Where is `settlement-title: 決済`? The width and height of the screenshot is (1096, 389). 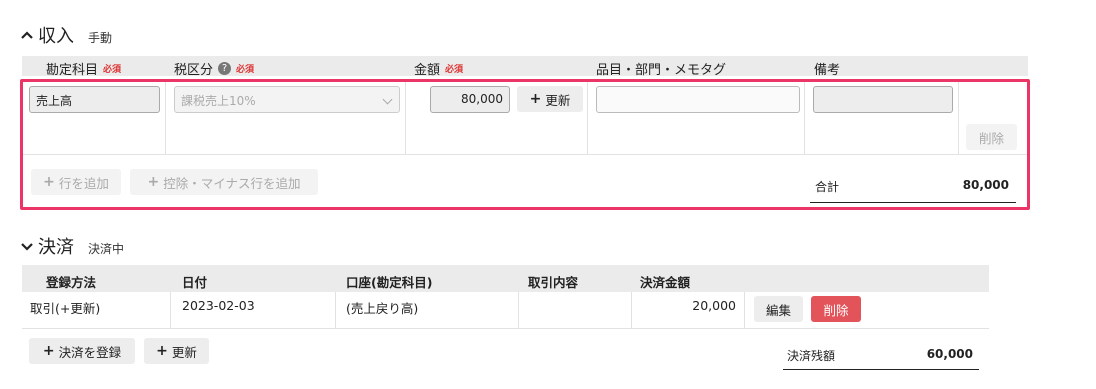 settlement-title: 決済 is located at coordinates (56, 247).